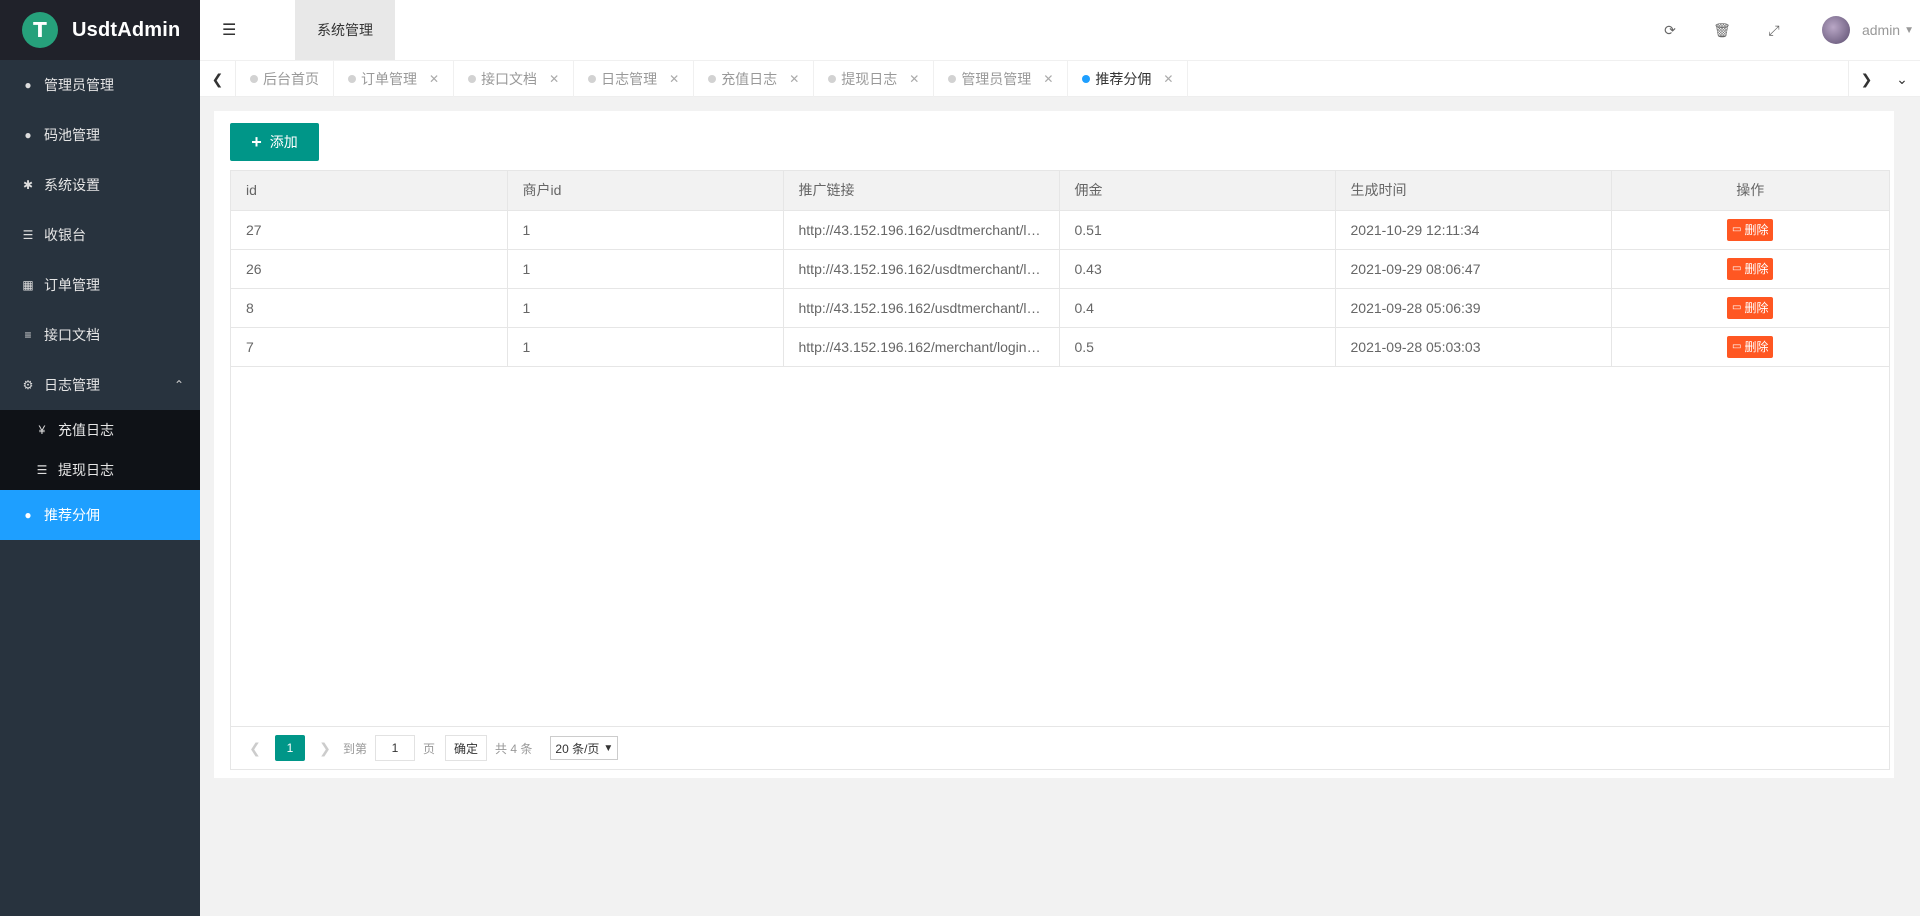 The height and width of the screenshot is (916, 1920). I want to click on sidebar-item-referral-commission: ● 推荐分佣, so click(100, 515).